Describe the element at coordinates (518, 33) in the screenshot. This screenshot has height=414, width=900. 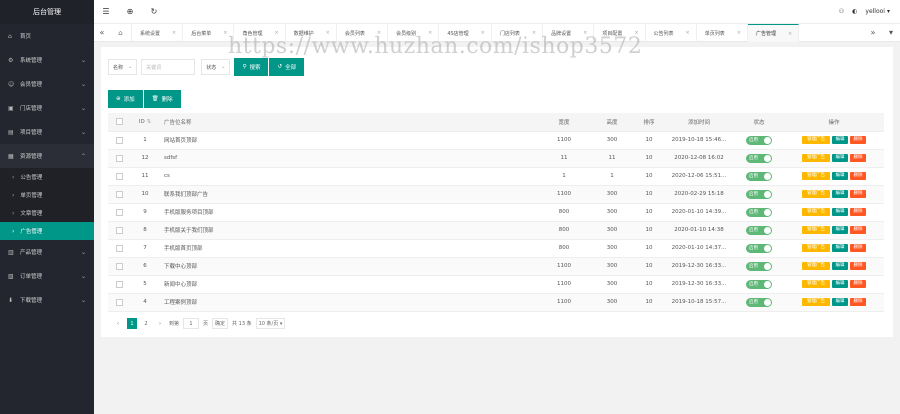
I see `tab-item: 门店列表 ×` at that location.